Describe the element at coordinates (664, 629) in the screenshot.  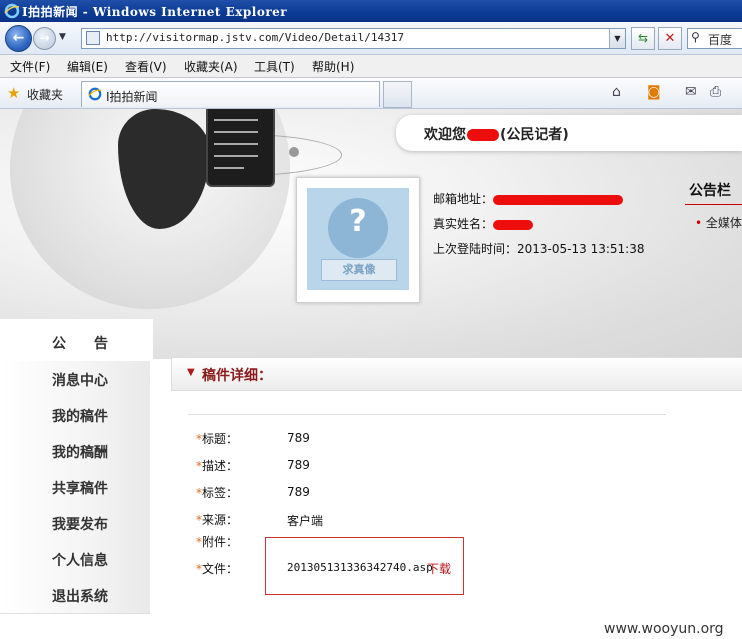
I see `watermark: www.wooyun.org` at that location.